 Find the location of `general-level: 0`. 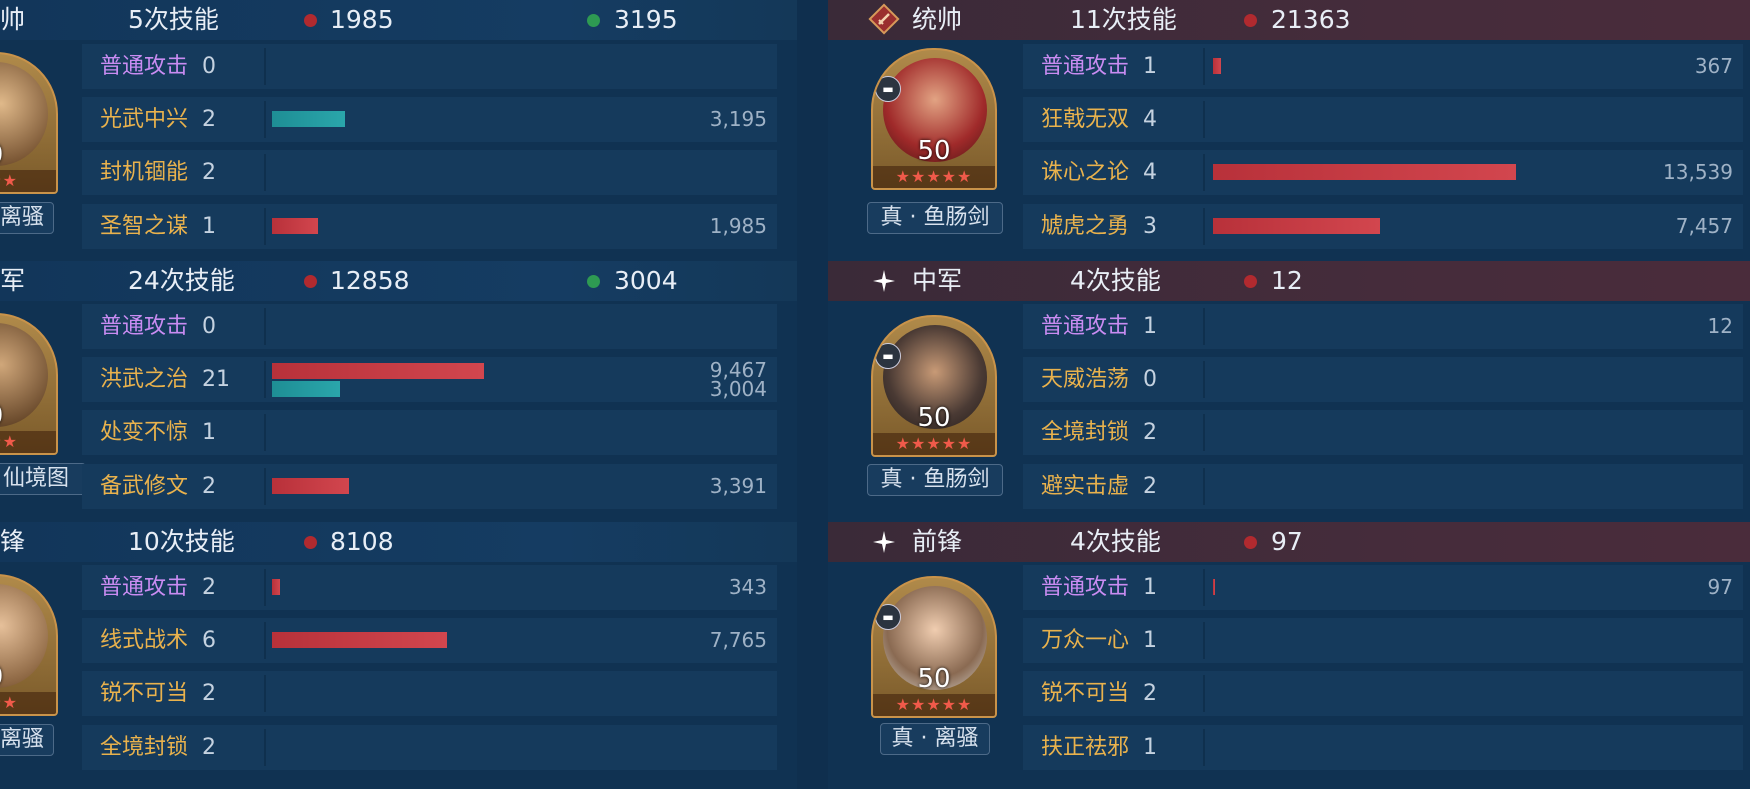

general-level: 0 is located at coordinates (28, 677).